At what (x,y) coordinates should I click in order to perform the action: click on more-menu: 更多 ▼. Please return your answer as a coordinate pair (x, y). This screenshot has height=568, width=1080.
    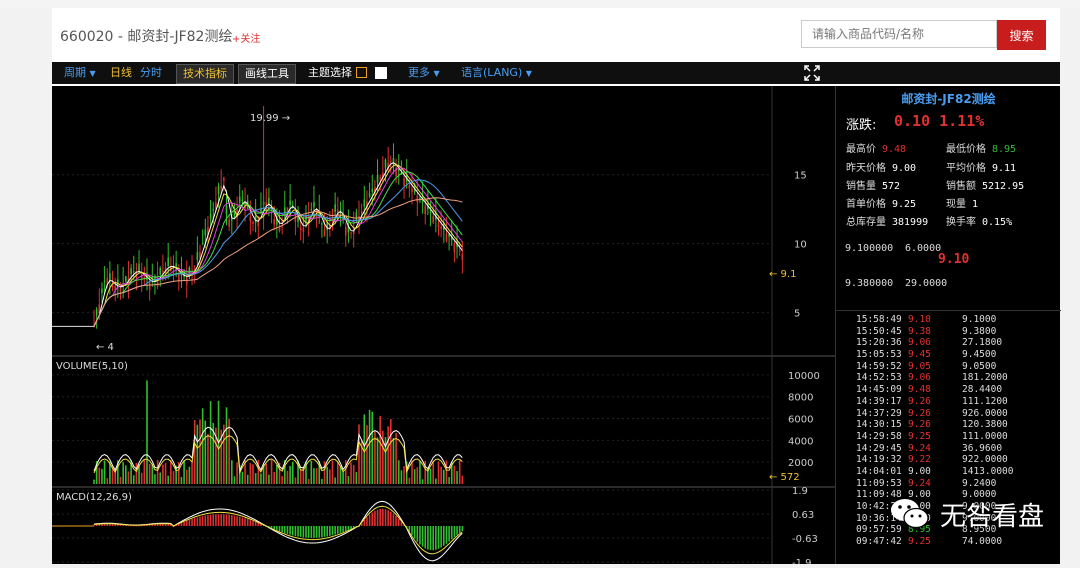
    Looking at the image, I should click on (424, 73).